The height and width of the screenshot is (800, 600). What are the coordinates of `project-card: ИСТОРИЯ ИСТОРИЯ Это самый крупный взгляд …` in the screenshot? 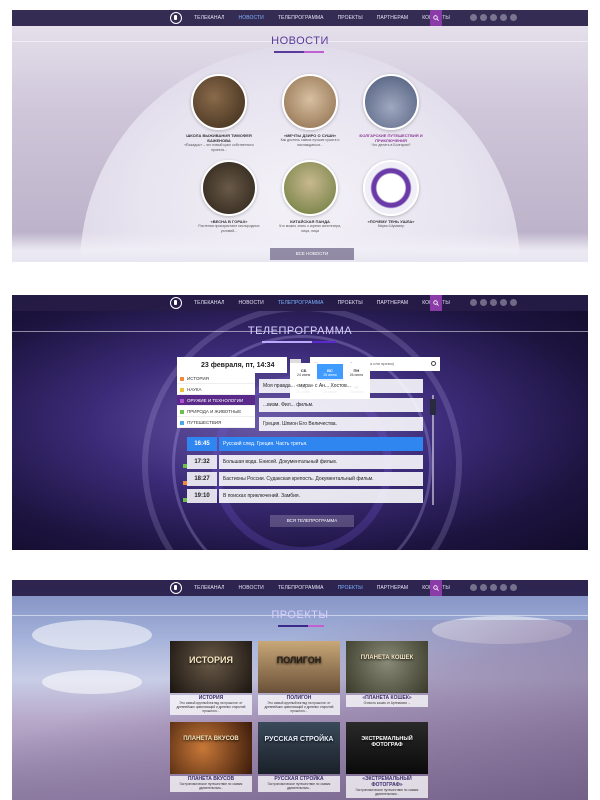 It's located at (211, 678).